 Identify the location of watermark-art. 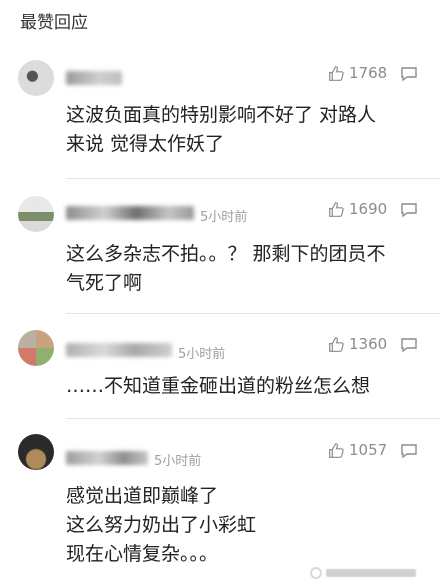
(363, 573).